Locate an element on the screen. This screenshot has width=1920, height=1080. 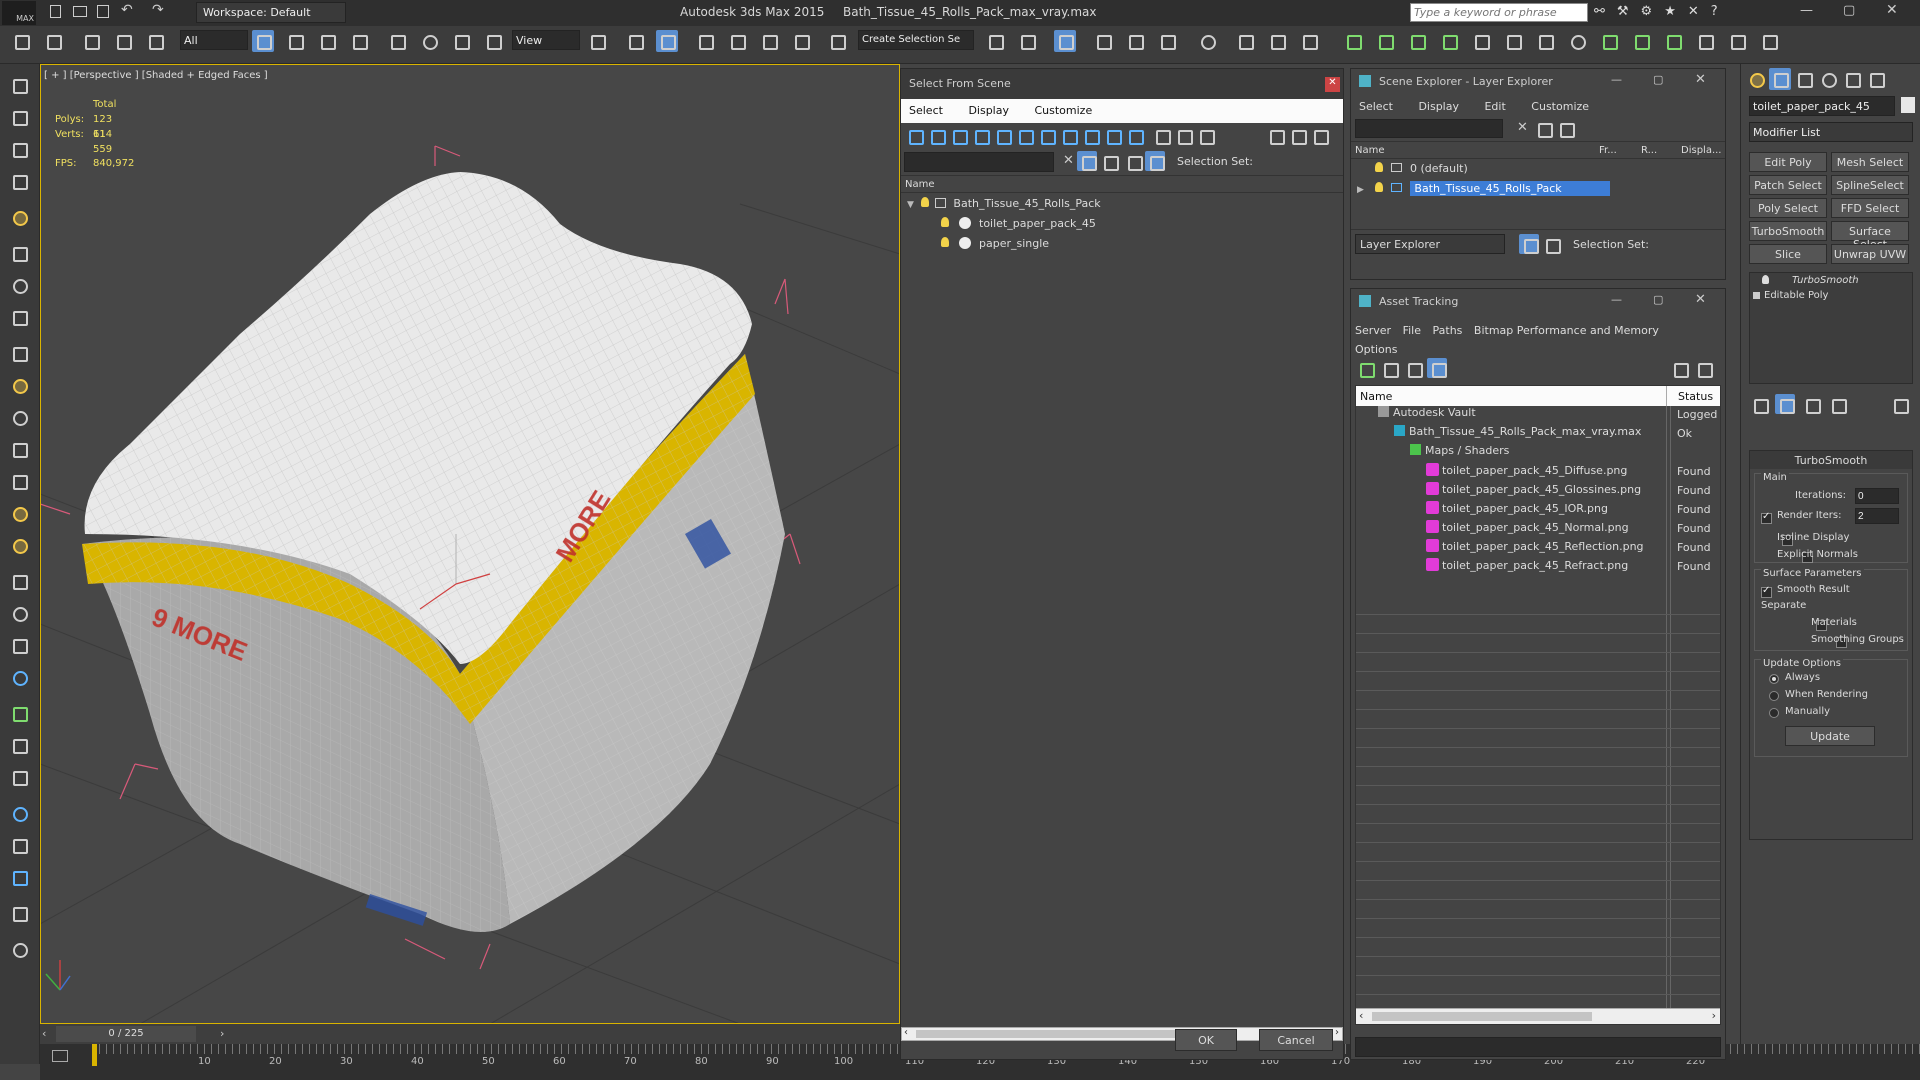
tree-item: ▼ Bath_Tissue_45_Rolls_Pack is located at coordinates (1122, 206).